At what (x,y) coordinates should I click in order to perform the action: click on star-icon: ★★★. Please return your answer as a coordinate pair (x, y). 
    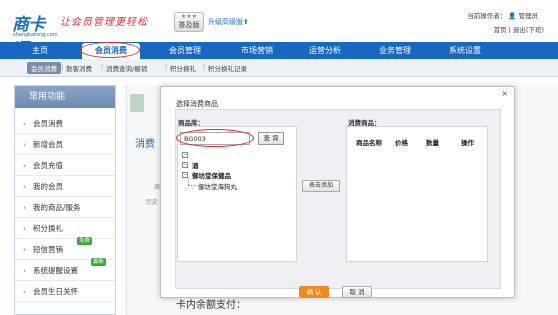
    Looking at the image, I should click on (189, 16).